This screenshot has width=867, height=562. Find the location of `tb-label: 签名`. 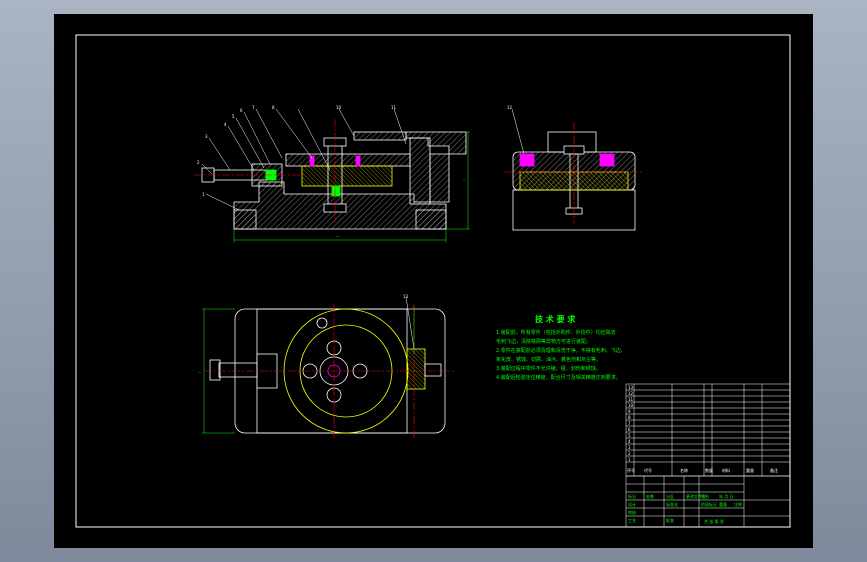

tb-label: 签名 is located at coordinates (705, 496).